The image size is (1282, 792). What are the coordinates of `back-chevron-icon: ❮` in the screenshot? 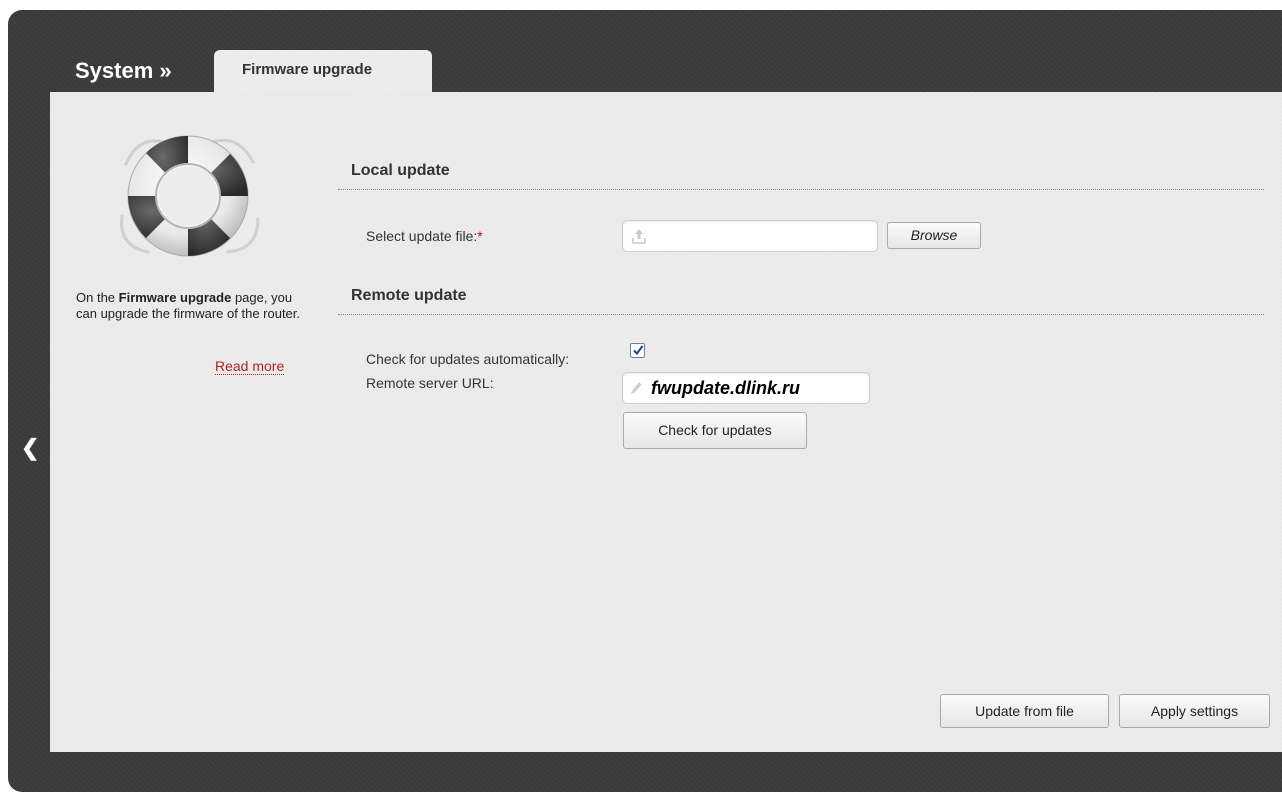 It's located at (31, 448).